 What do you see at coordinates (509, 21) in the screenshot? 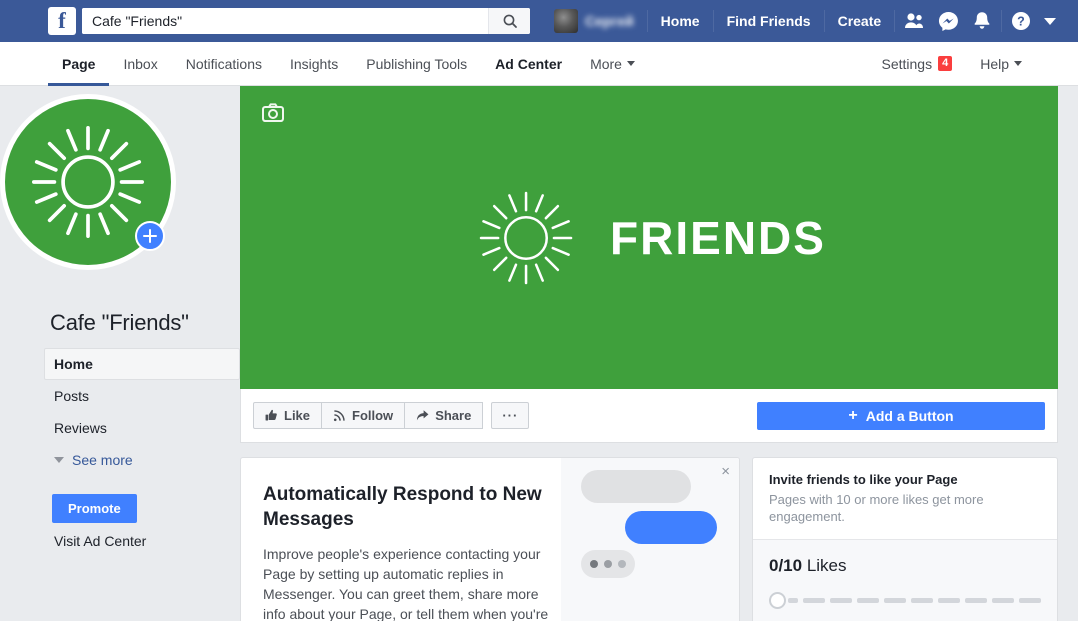
I see `search-button` at bounding box center [509, 21].